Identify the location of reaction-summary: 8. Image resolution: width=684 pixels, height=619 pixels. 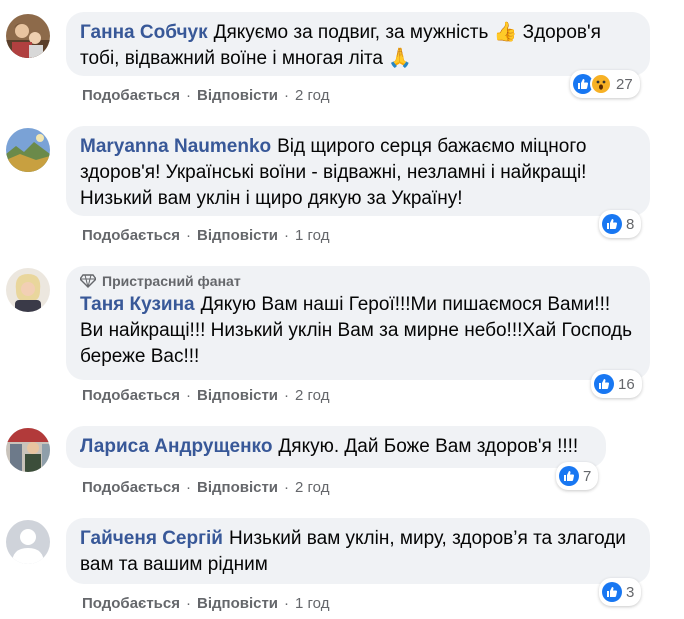
(620, 224).